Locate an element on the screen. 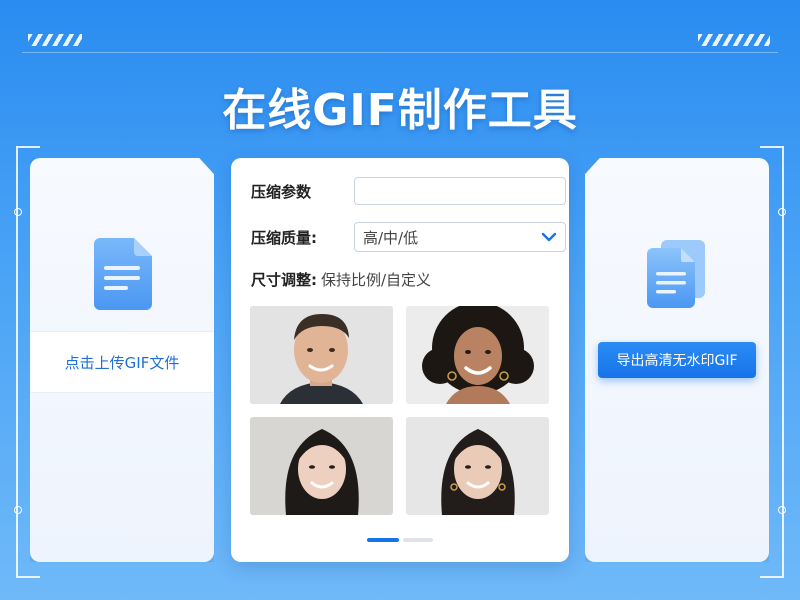 This screenshot has height=600, width=800. resize-value: 保持比例/自定义 is located at coordinates (376, 279).